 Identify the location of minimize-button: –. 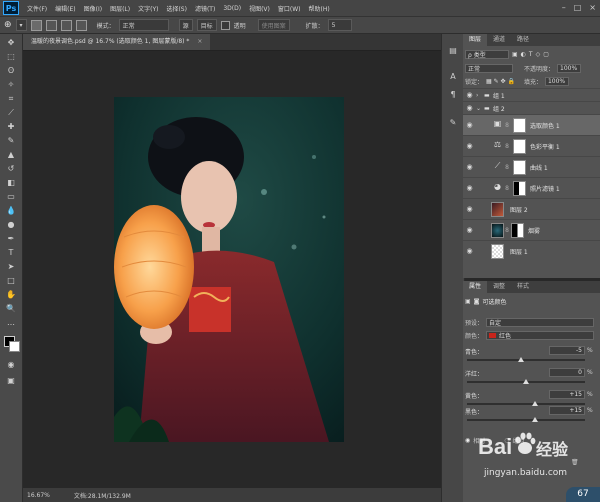
(564, 7).